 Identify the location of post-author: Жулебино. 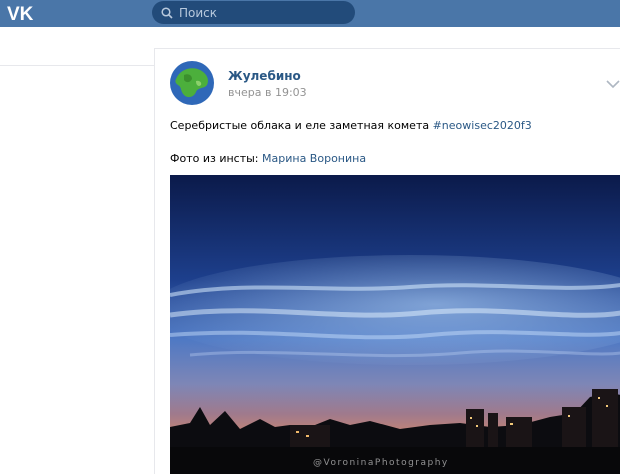
(264, 76).